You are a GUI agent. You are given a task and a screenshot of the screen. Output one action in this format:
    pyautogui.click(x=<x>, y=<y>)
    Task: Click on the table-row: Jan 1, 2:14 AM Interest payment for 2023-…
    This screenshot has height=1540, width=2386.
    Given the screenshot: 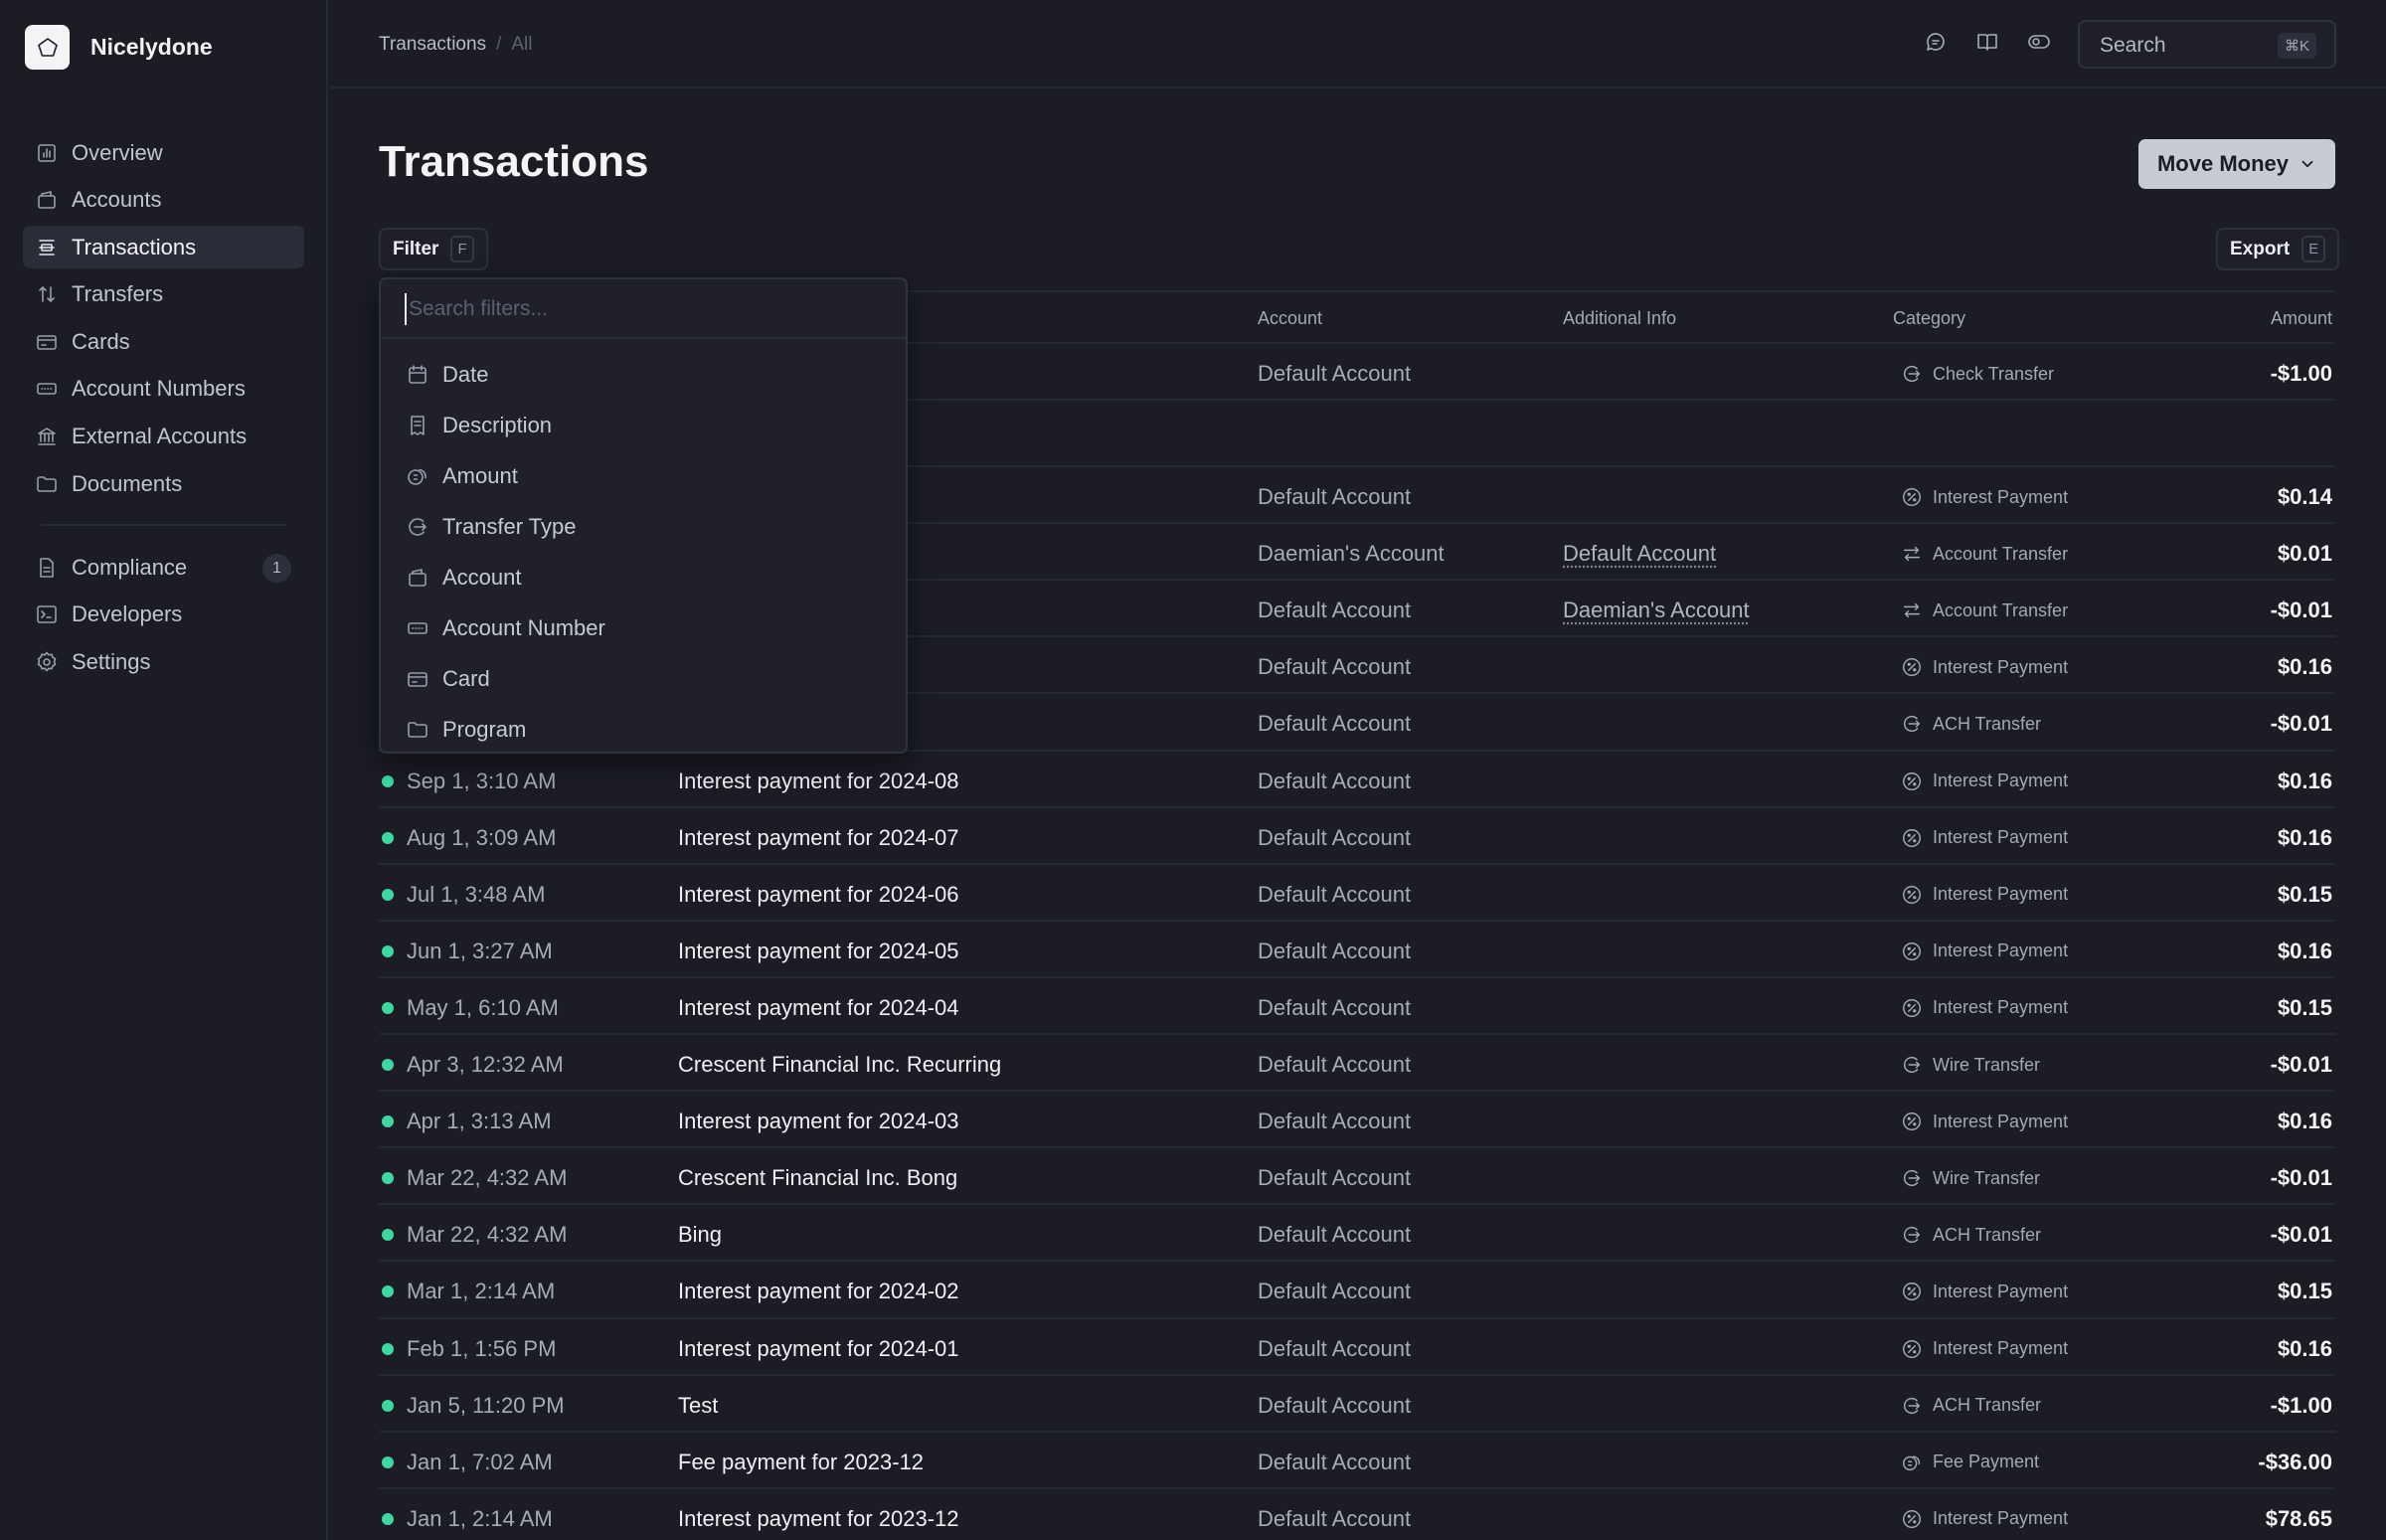 What is the action you would take?
    pyautogui.click(x=1357, y=1514)
    